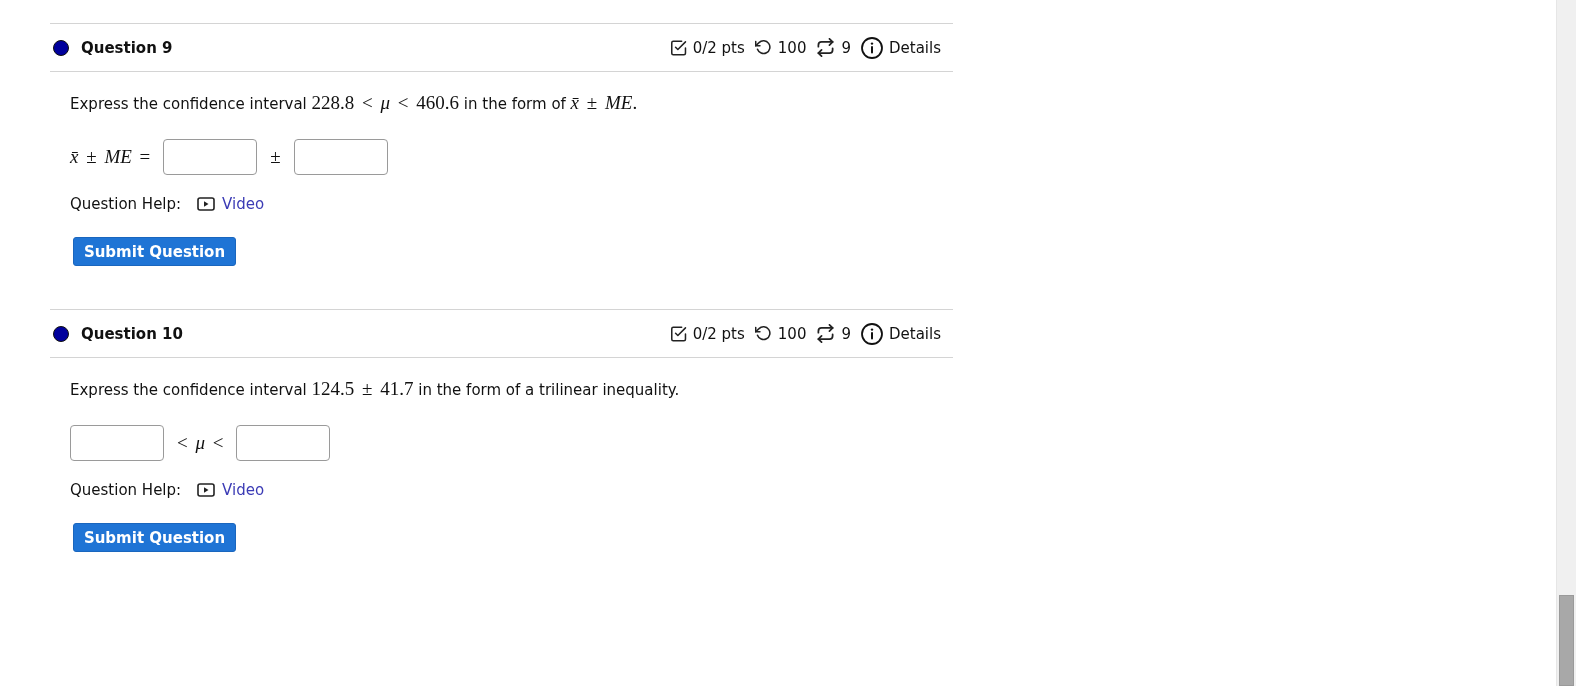  I want to click on question-title: Question 10, so click(132, 333).